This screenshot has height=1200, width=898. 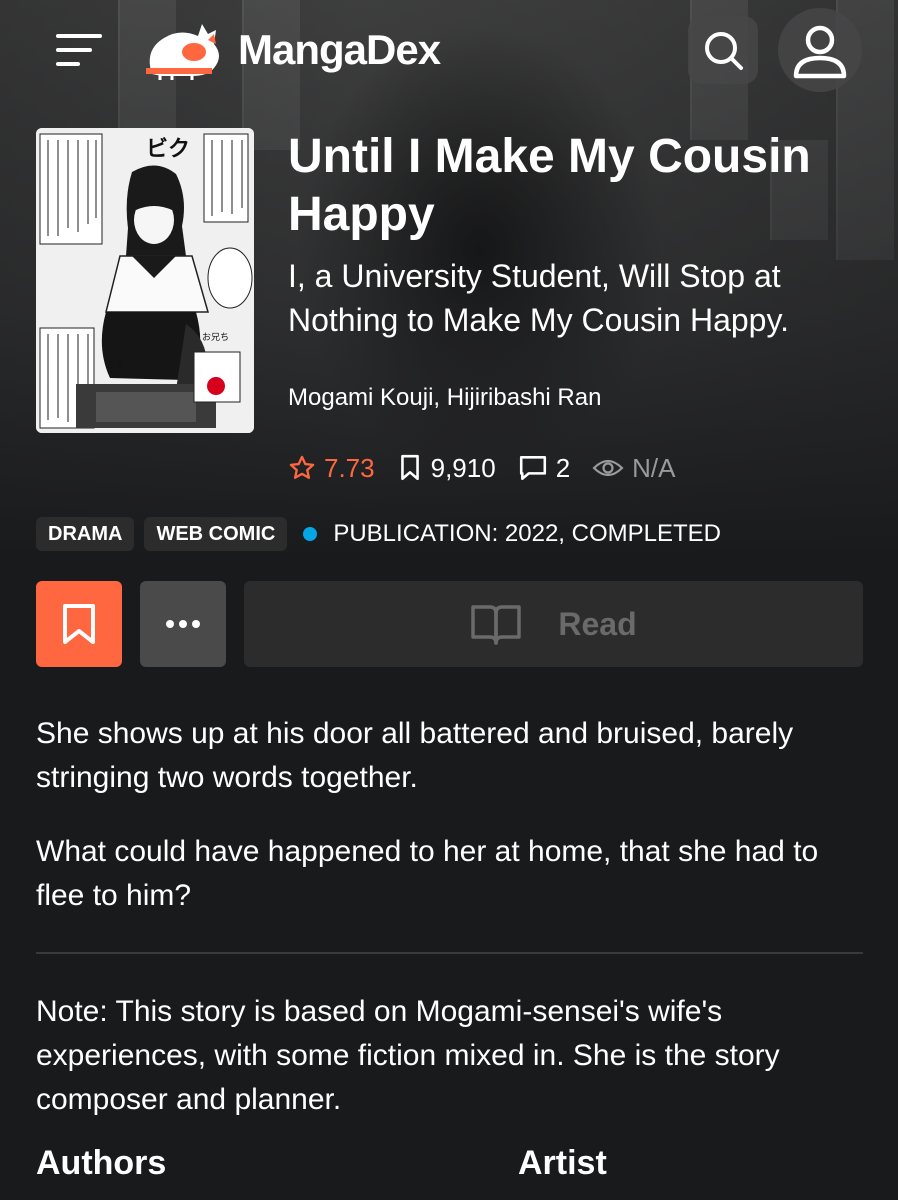 What do you see at coordinates (101, 1163) in the screenshot?
I see `authors-heading: Authors` at bounding box center [101, 1163].